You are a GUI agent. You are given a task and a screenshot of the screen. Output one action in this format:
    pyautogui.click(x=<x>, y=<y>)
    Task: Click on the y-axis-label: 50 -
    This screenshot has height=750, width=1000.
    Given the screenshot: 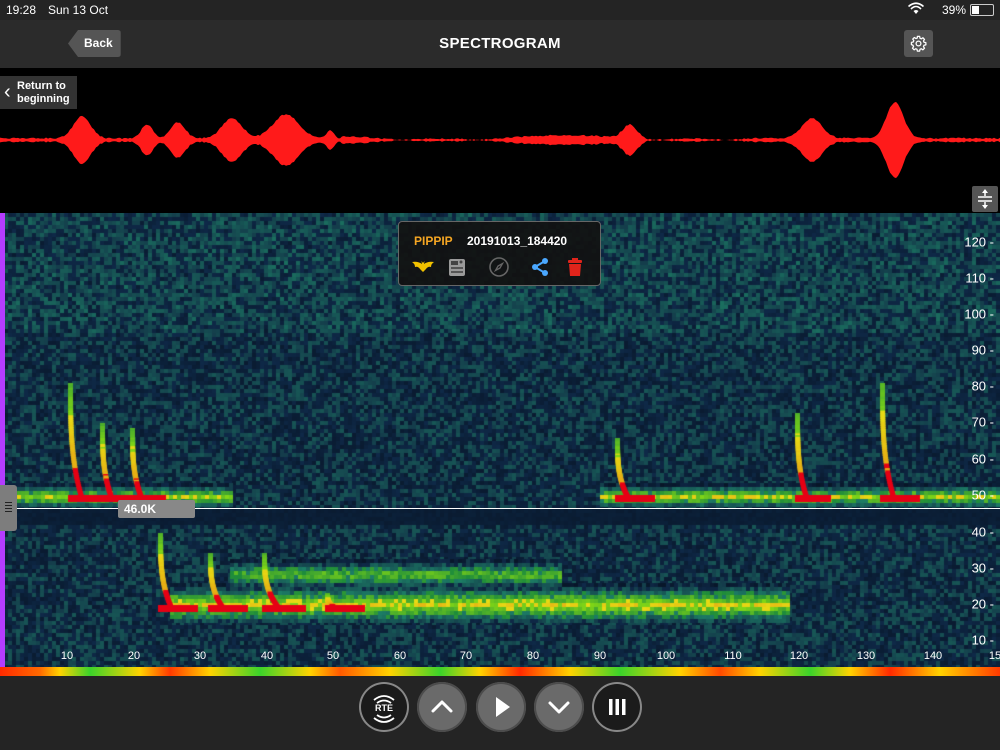 What is the action you would take?
    pyautogui.click(x=983, y=495)
    